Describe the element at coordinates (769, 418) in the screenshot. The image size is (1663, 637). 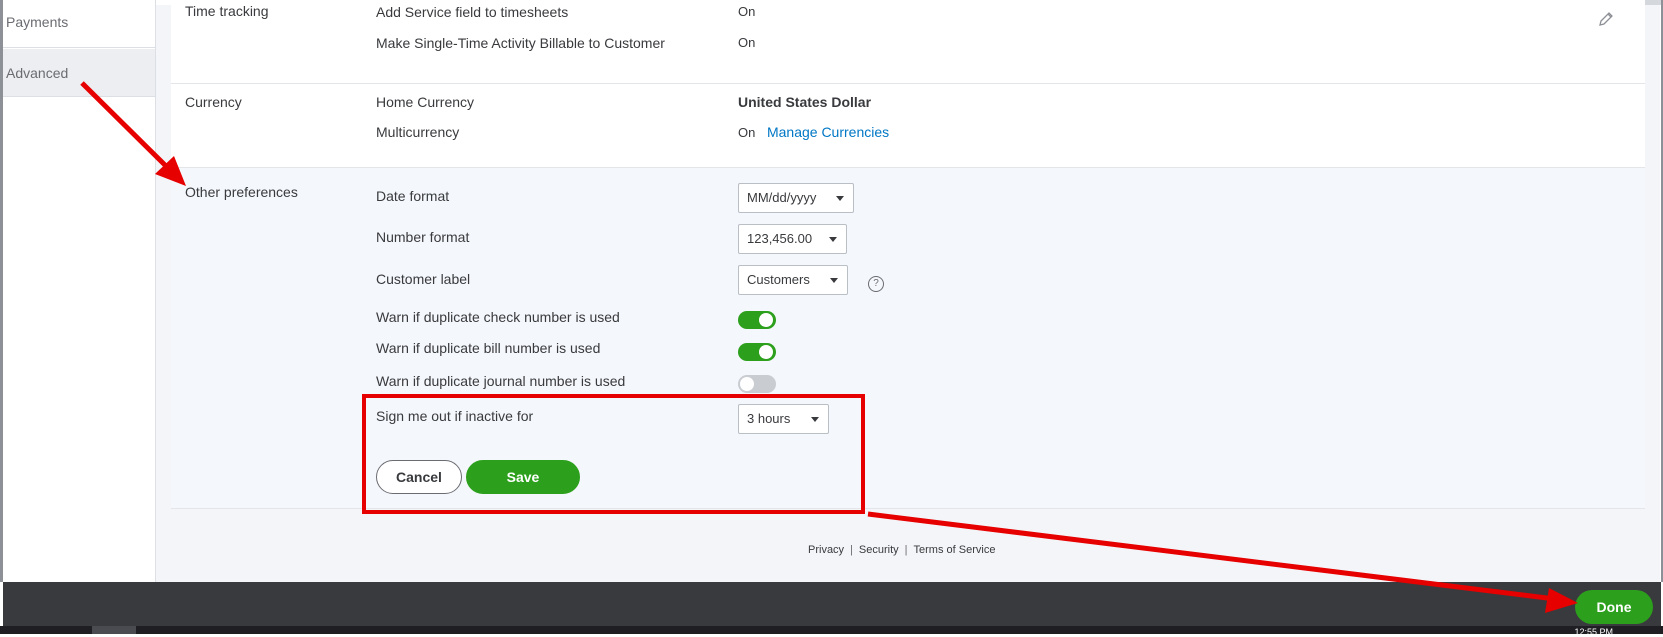
I see `sign-out-value: 3 hours` at that location.